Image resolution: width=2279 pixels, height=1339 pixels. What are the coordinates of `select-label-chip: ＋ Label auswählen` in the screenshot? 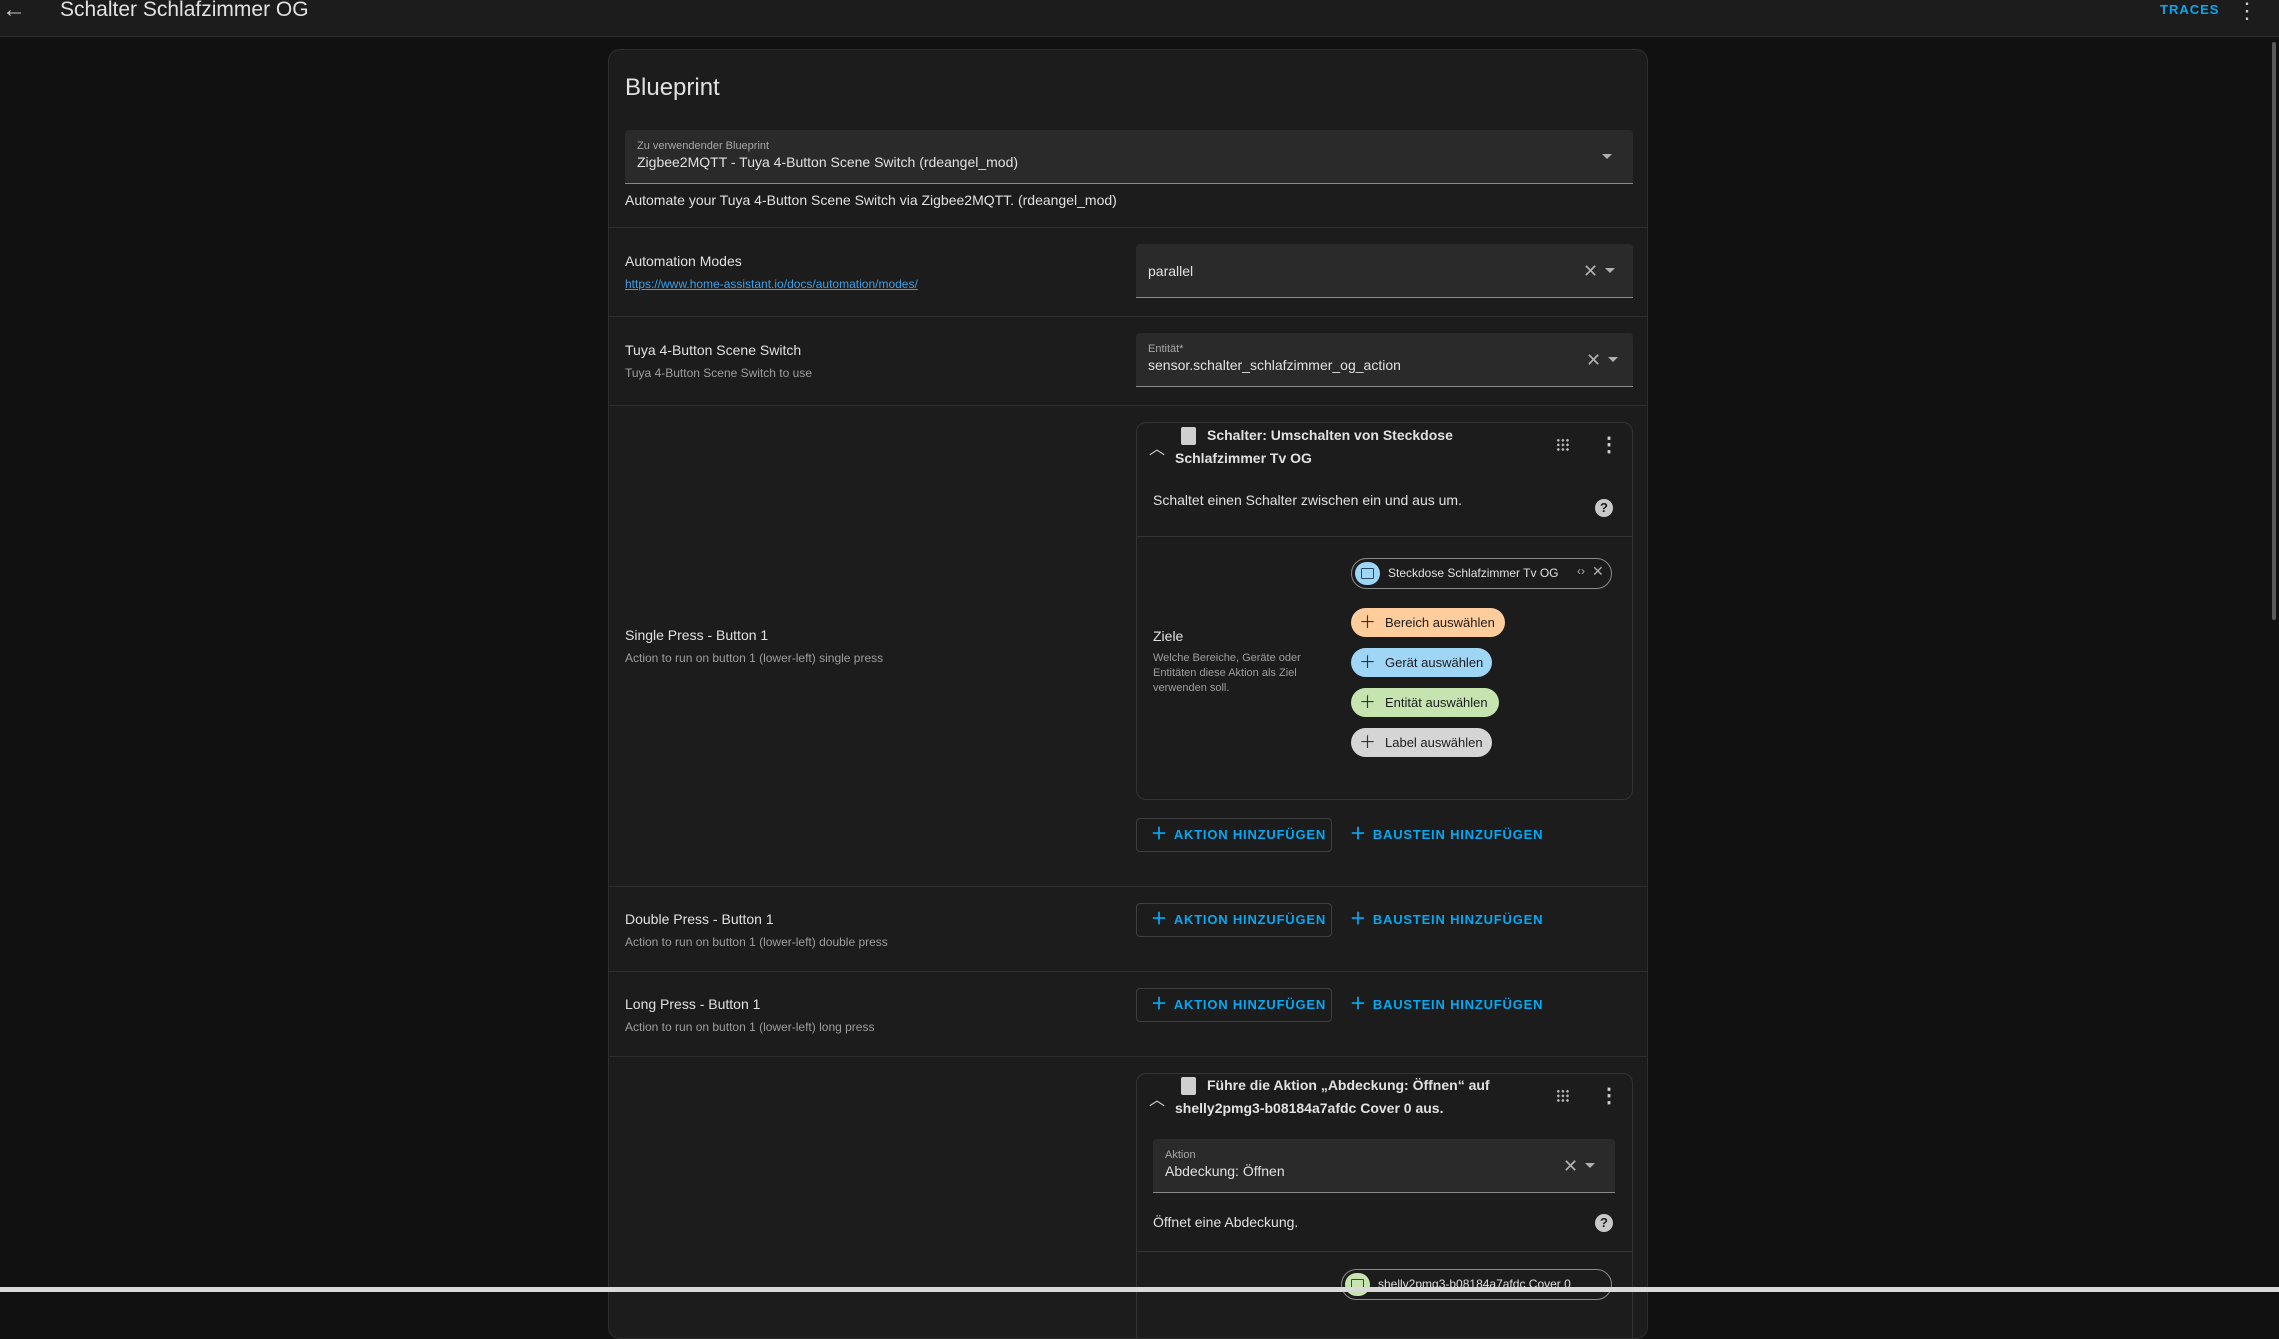 It's located at (1421, 742).